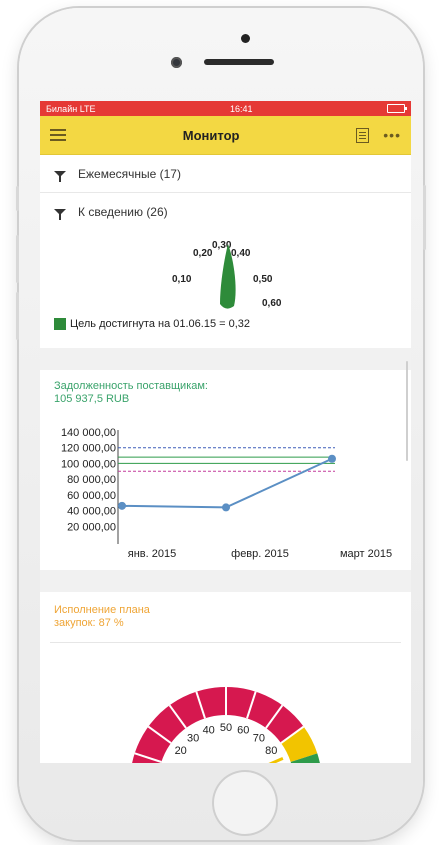 The image size is (439, 845). Describe the element at coordinates (17, 259) in the screenshot. I see `volume-up-button` at that location.